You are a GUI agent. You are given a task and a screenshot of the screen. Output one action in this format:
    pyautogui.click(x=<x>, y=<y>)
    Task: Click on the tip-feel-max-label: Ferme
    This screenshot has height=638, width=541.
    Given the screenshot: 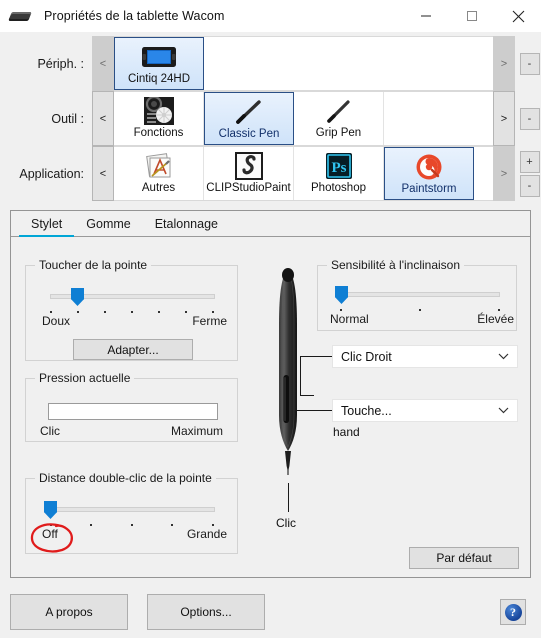 What is the action you would take?
    pyautogui.click(x=209, y=321)
    